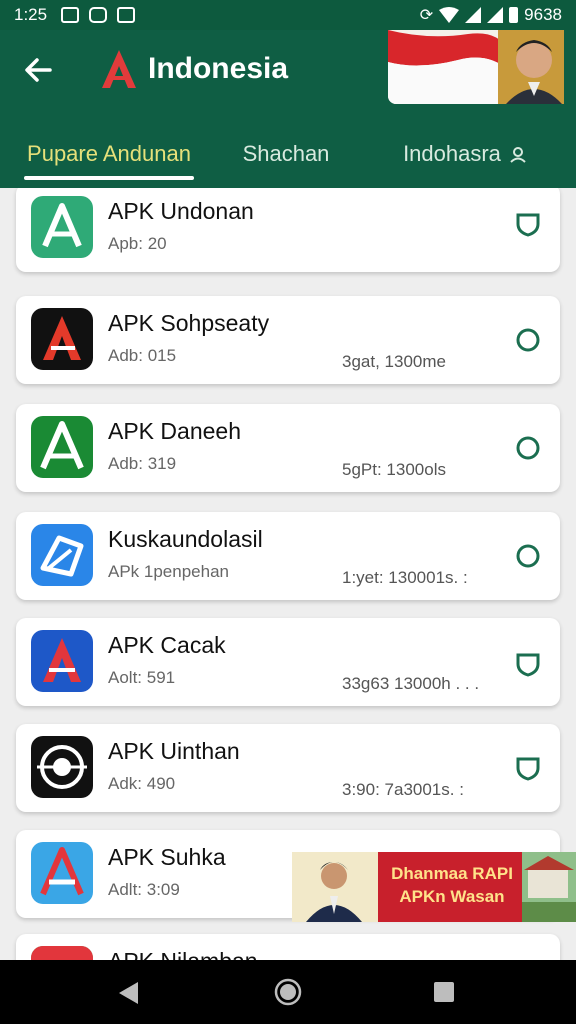 This screenshot has height=1024, width=576. I want to click on nav-recents-icon, so click(444, 992).